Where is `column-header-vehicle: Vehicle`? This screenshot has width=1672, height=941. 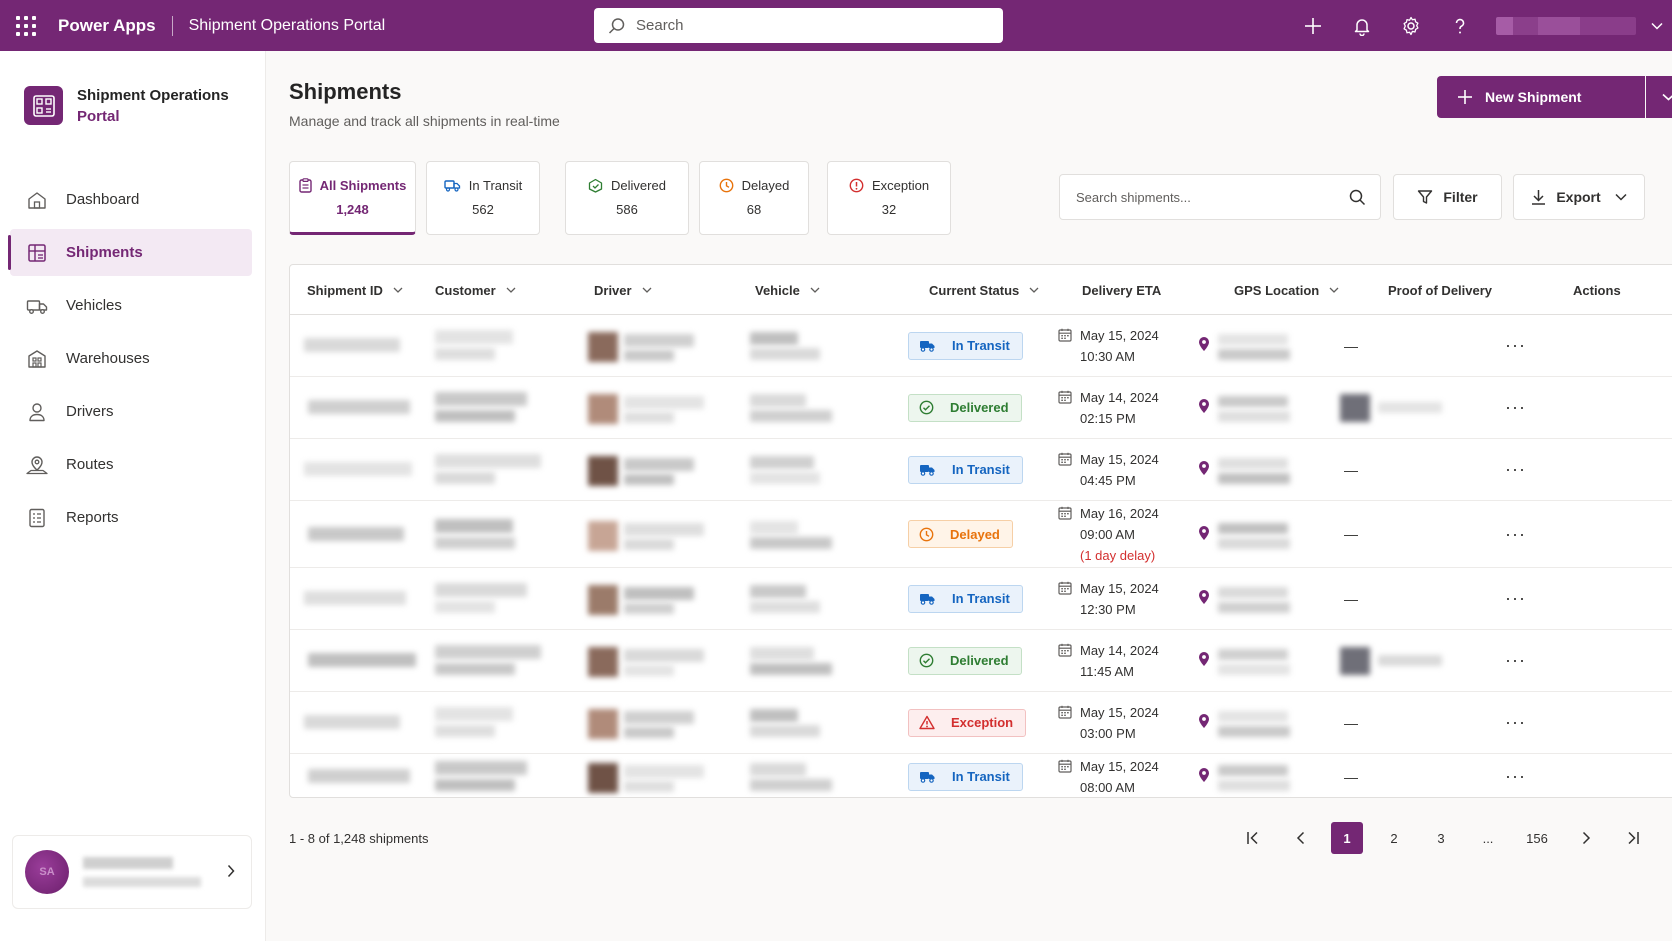
column-header-vehicle: Vehicle is located at coordinates (787, 290).